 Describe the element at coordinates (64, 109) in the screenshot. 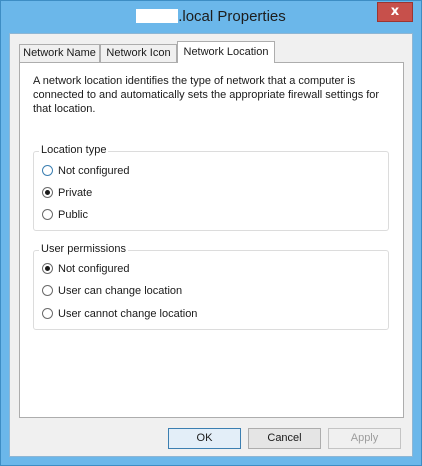

I see `description-line: that location.` at that location.